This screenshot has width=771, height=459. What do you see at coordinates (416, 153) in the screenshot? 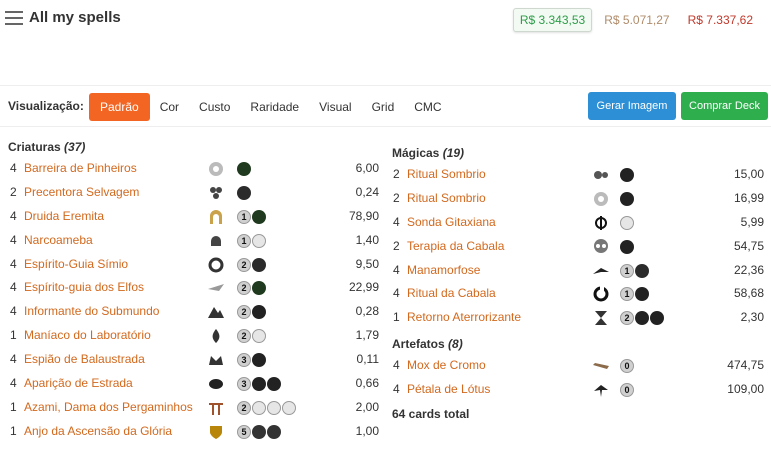
I see `section-name: Mágicas` at bounding box center [416, 153].